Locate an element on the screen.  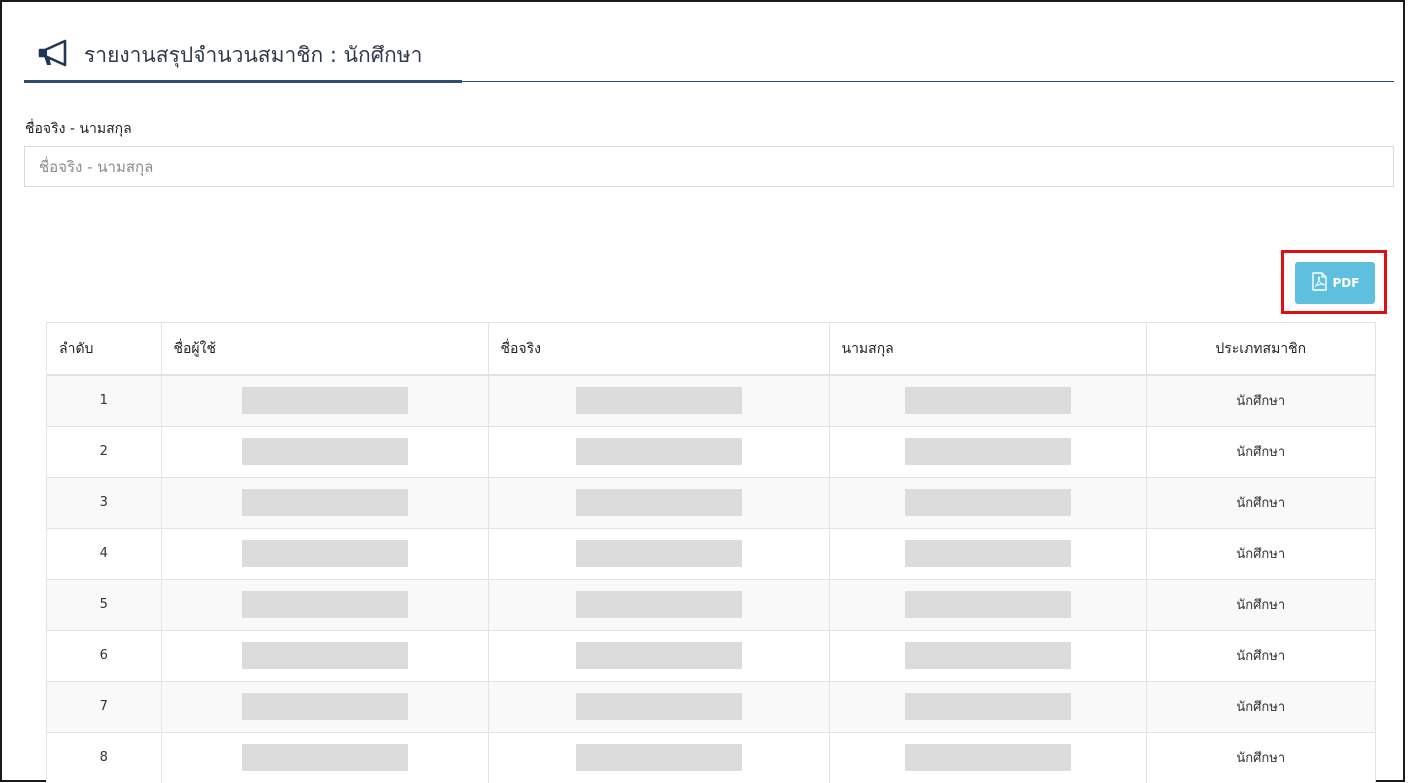
report-header: รายงานสรุปจำนวนสมาชิก : นักศึกษา is located at coordinates (709, 57).